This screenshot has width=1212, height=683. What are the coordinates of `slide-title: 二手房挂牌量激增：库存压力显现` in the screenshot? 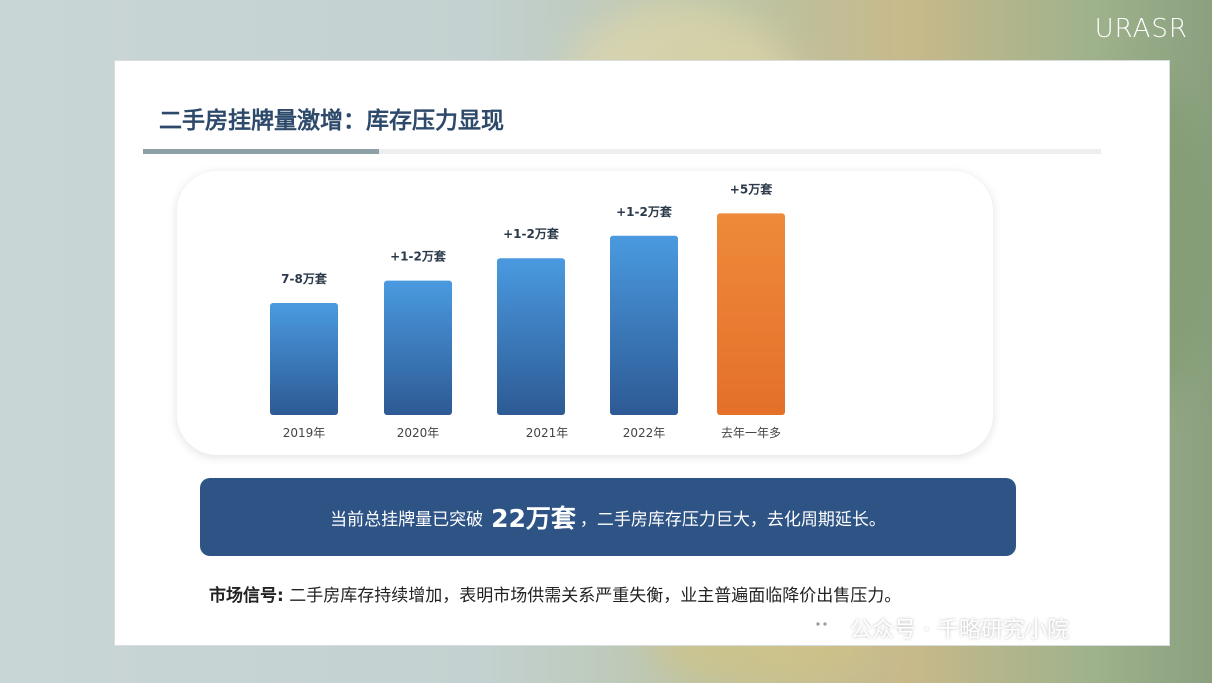 It's located at (331, 121).